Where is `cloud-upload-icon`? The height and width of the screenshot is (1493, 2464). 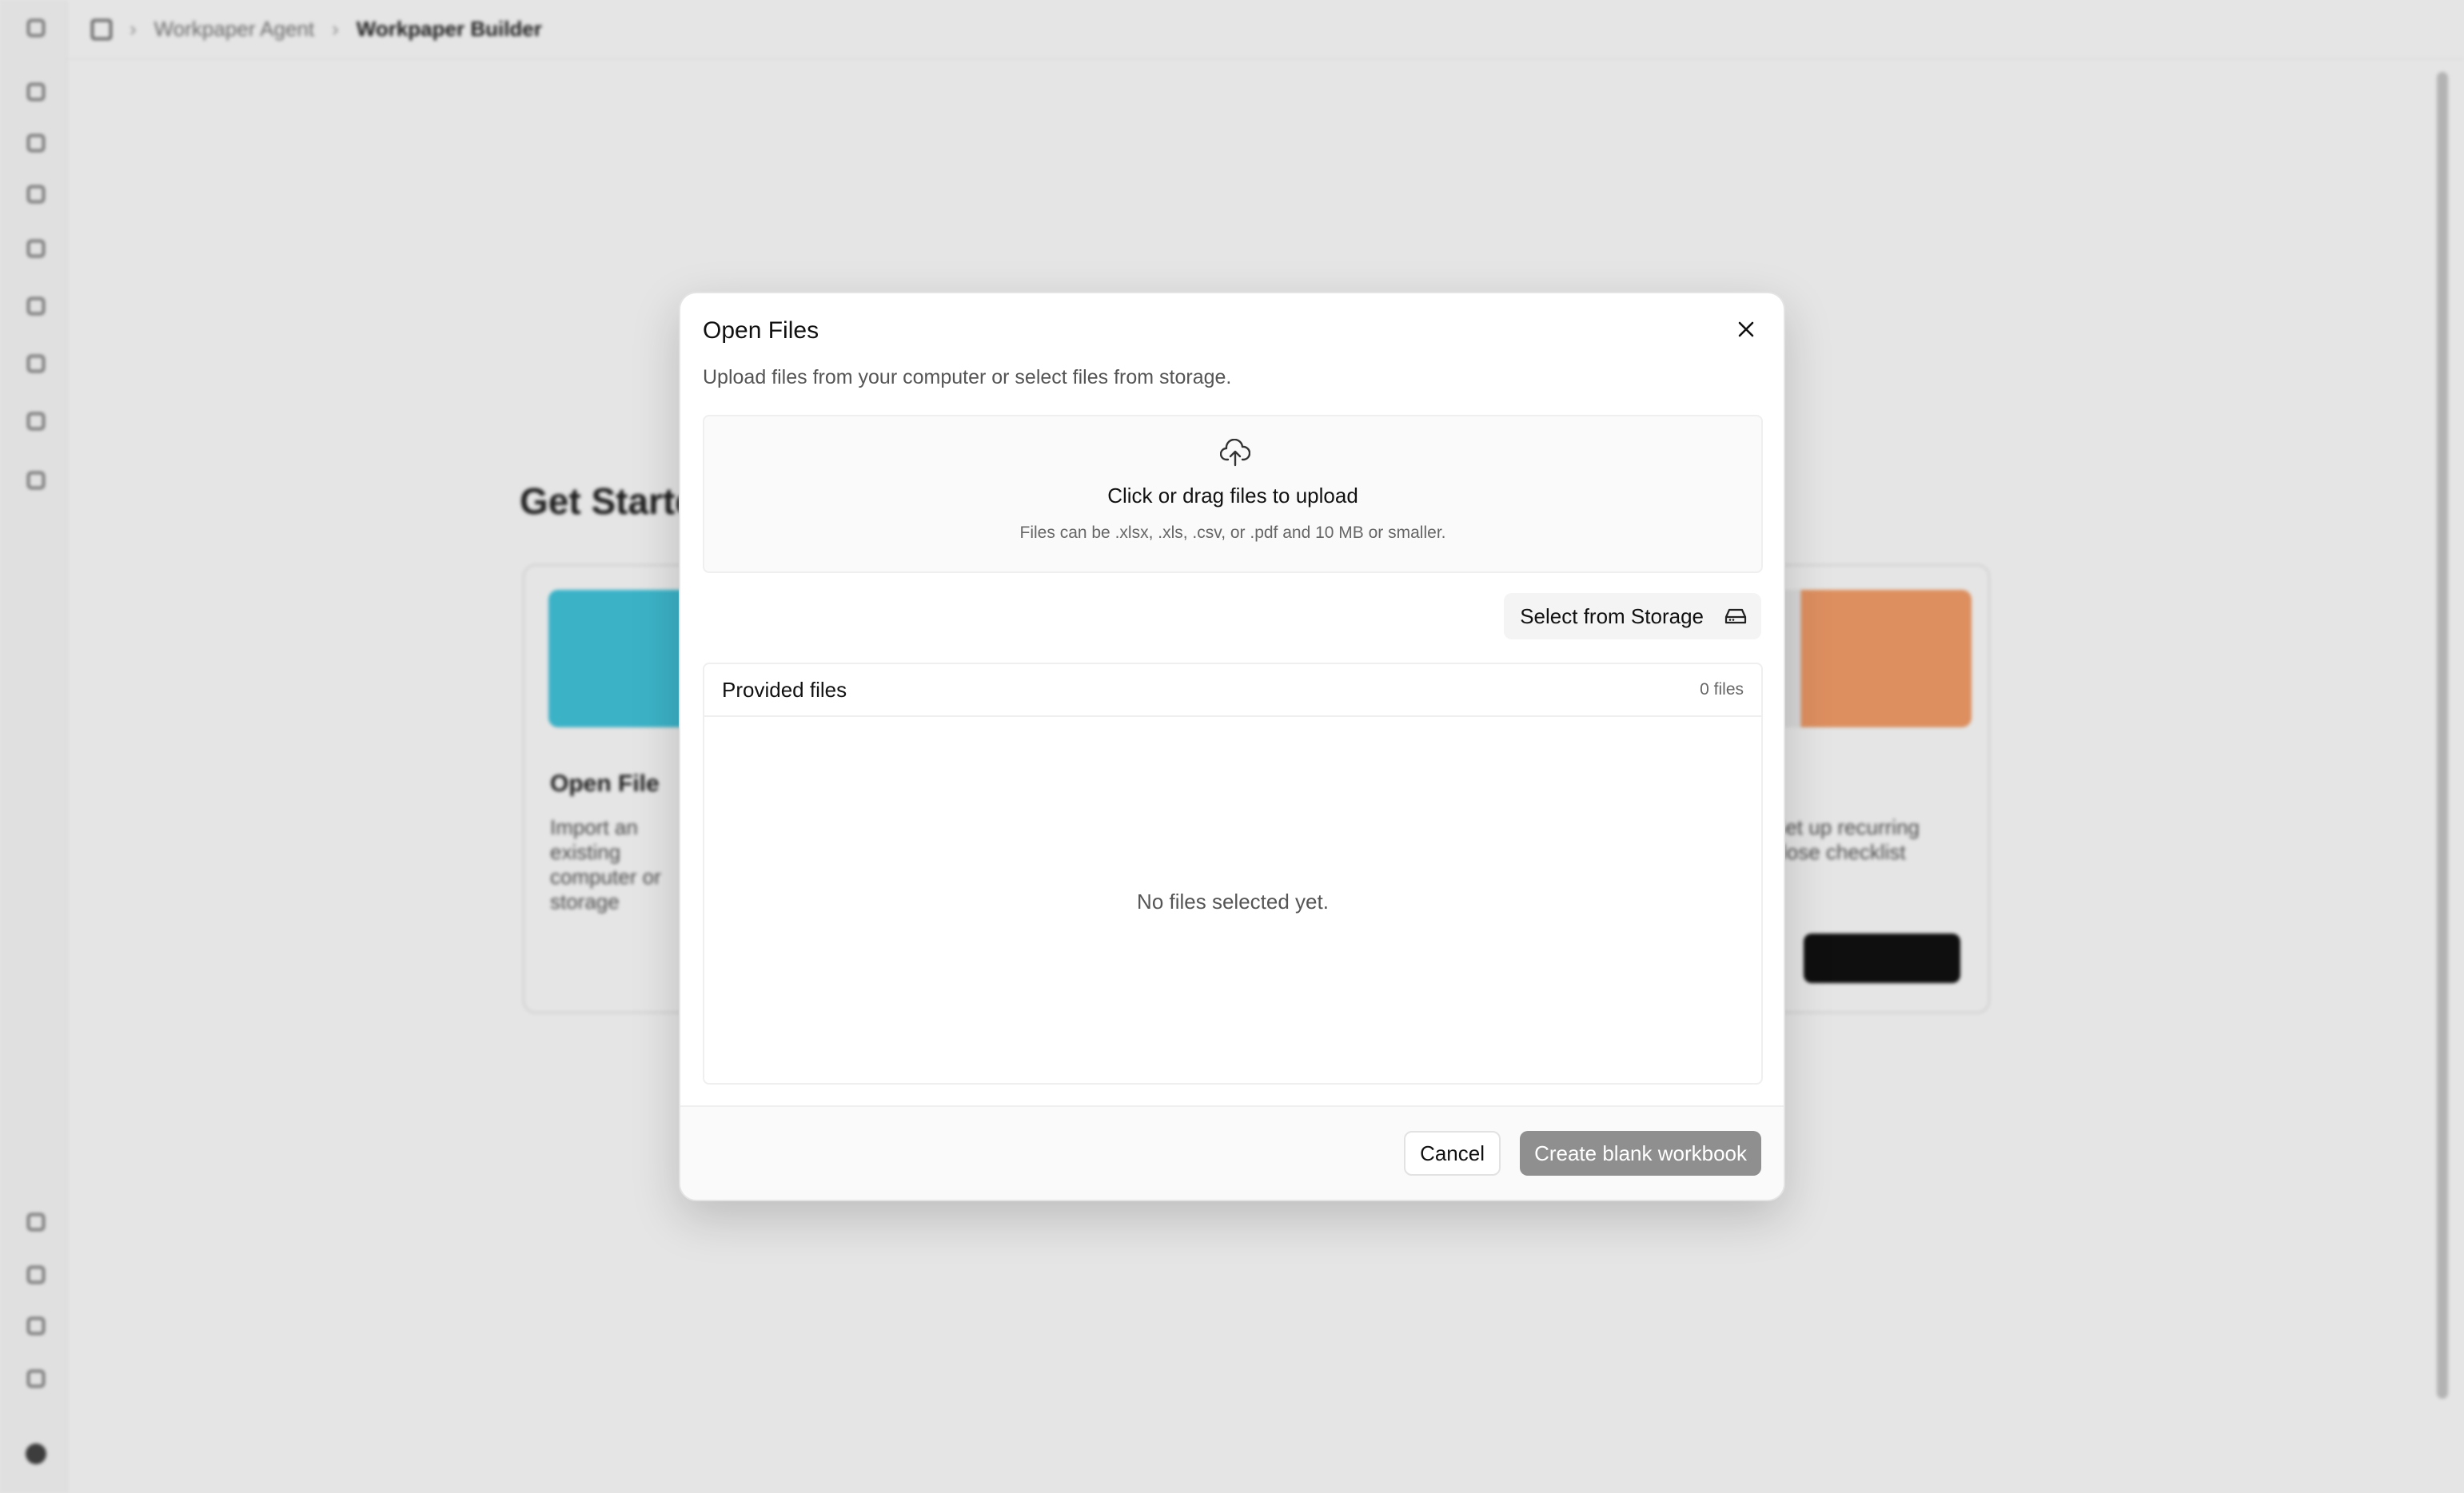 cloud-upload-icon is located at coordinates (1235, 453).